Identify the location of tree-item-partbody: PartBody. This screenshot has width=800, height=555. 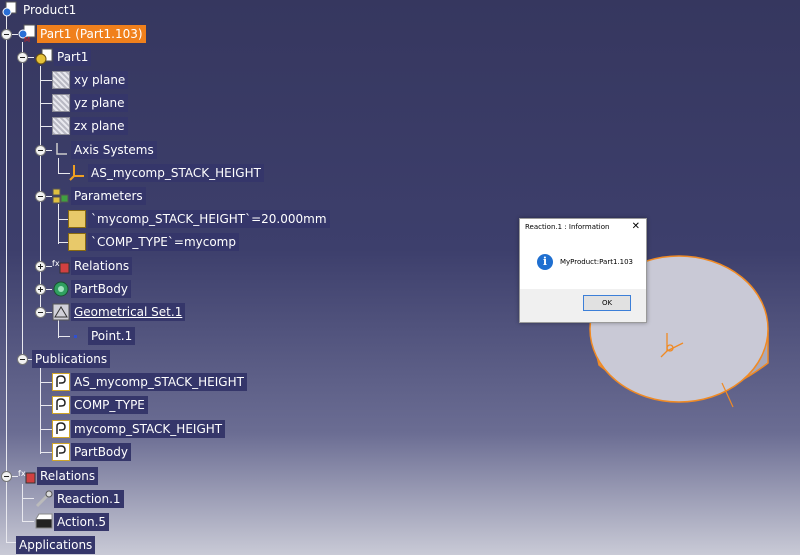
(101, 289).